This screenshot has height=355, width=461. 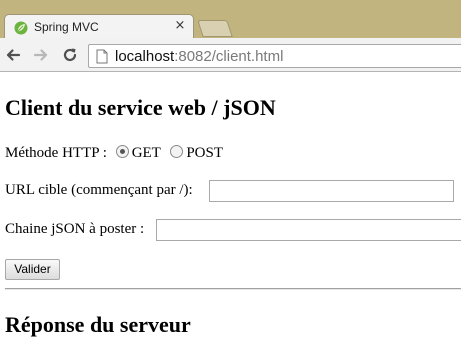 What do you see at coordinates (56, 153) in the screenshot?
I see `method-label: Méthode HTTP :` at bounding box center [56, 153].